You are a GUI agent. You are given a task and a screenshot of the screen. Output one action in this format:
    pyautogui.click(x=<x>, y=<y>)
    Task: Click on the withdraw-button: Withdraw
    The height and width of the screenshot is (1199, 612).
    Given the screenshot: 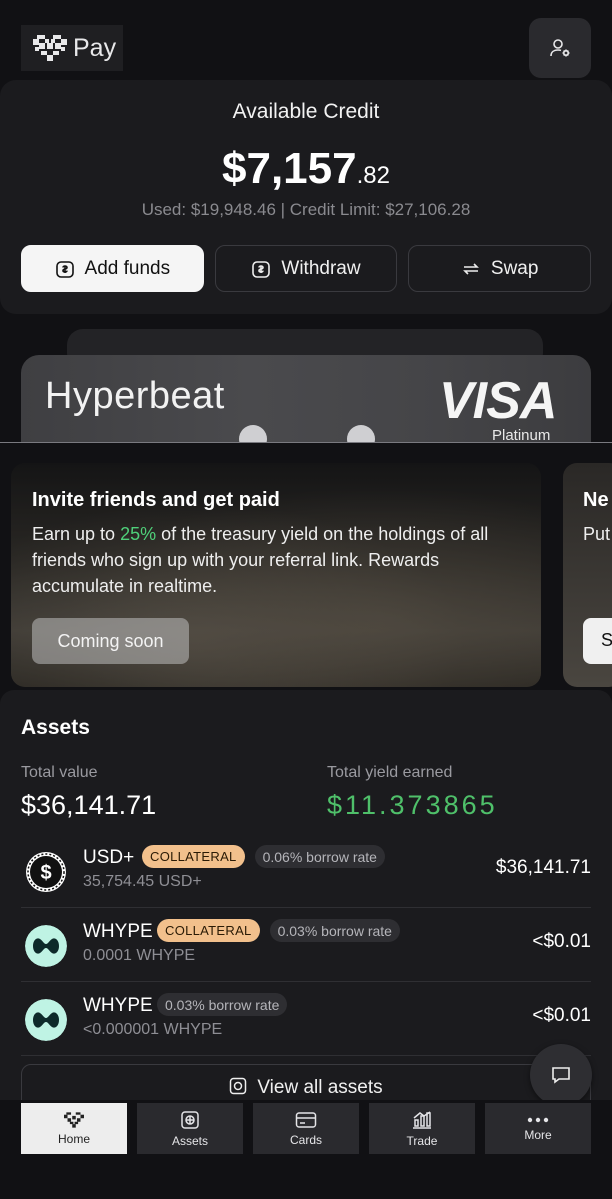 What is the action you would take?
    pyautogui.click(x=306, y=268)
    